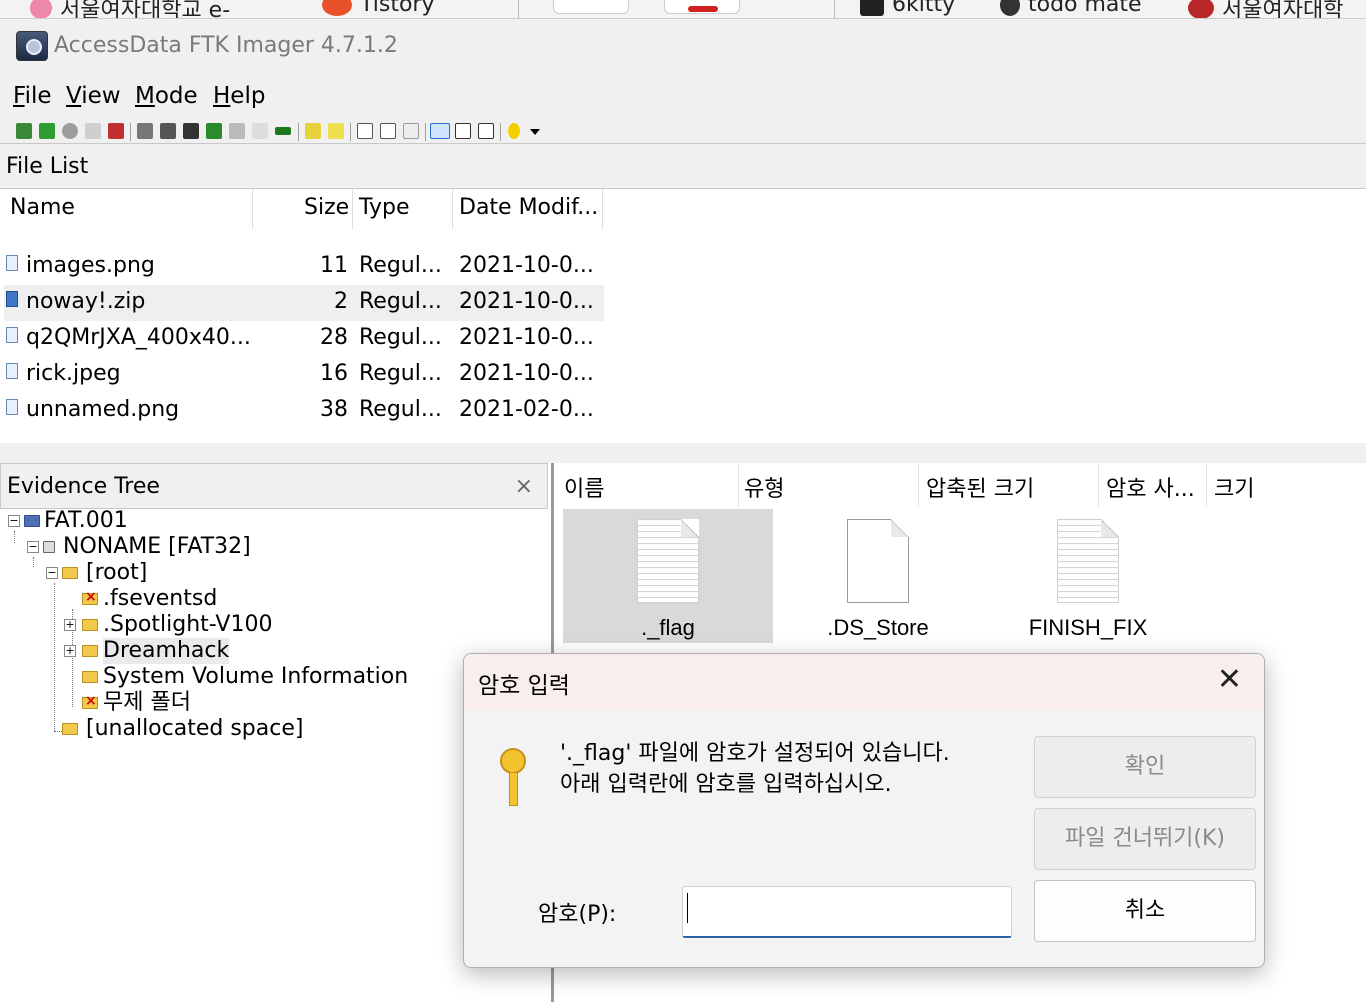  What do you see at coordinates (326, 207) in the screenshot?
I see `column-size: Size` at bounding box center [326, 207].